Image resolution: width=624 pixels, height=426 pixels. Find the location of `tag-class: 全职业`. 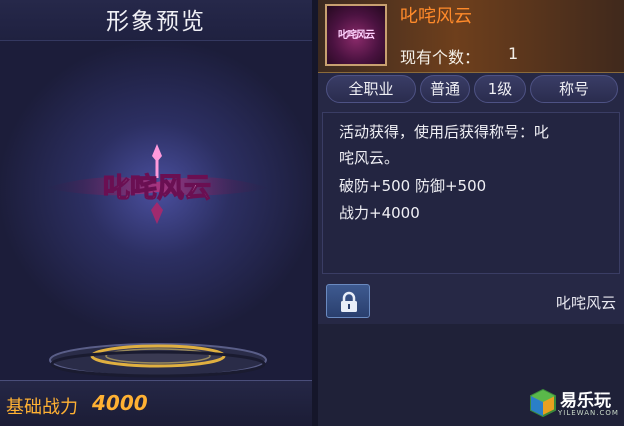

tag-class: 全职业 is located at coordinates (371, 89).